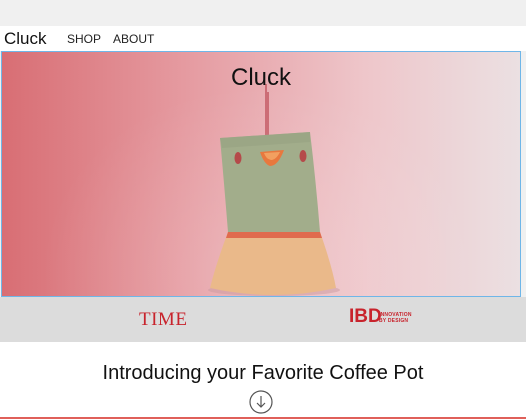 The width and height of the screenshot is (526, 420). I want to click on ibd-mark: IBD, so click(365, 316).